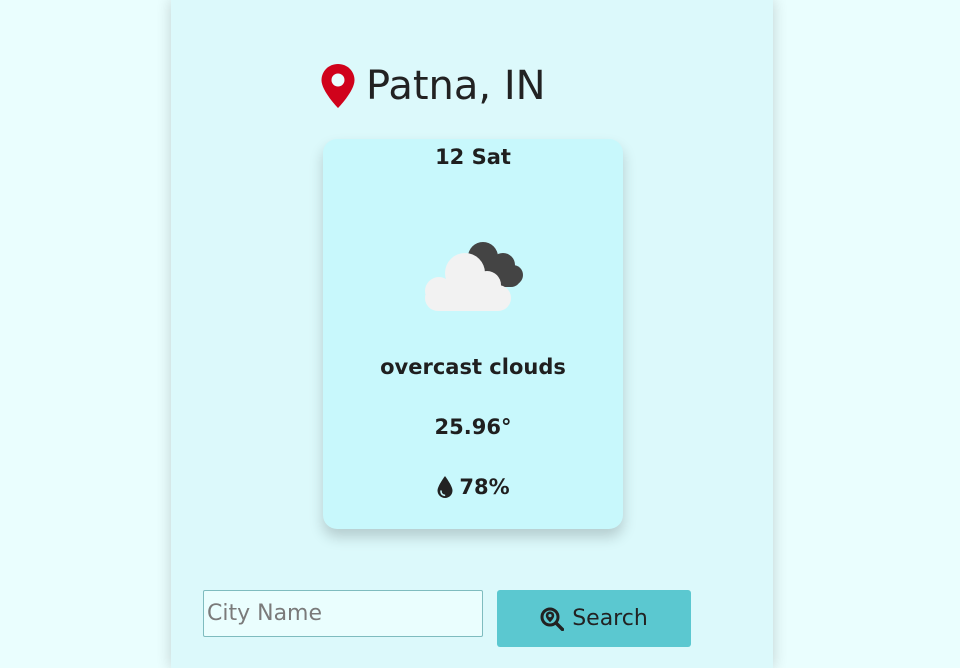 The width and height of the screenshot is (960, 668). What do you see at coordinates (445, 487) in the screenshot?
I see `water-drop-icon` at bounding box center [445, 487].